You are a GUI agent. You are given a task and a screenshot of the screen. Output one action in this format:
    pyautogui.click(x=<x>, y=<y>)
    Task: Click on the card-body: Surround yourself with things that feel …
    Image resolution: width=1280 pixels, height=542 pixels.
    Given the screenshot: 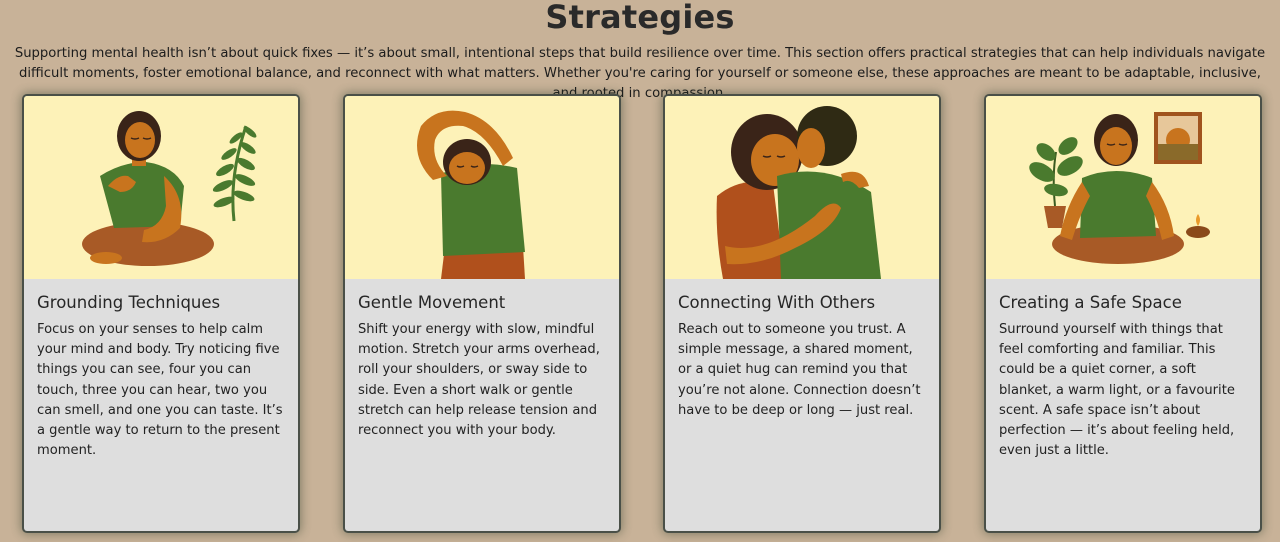 What is the action you would take?
    pyautogui.click(x=1117, y=390)
    